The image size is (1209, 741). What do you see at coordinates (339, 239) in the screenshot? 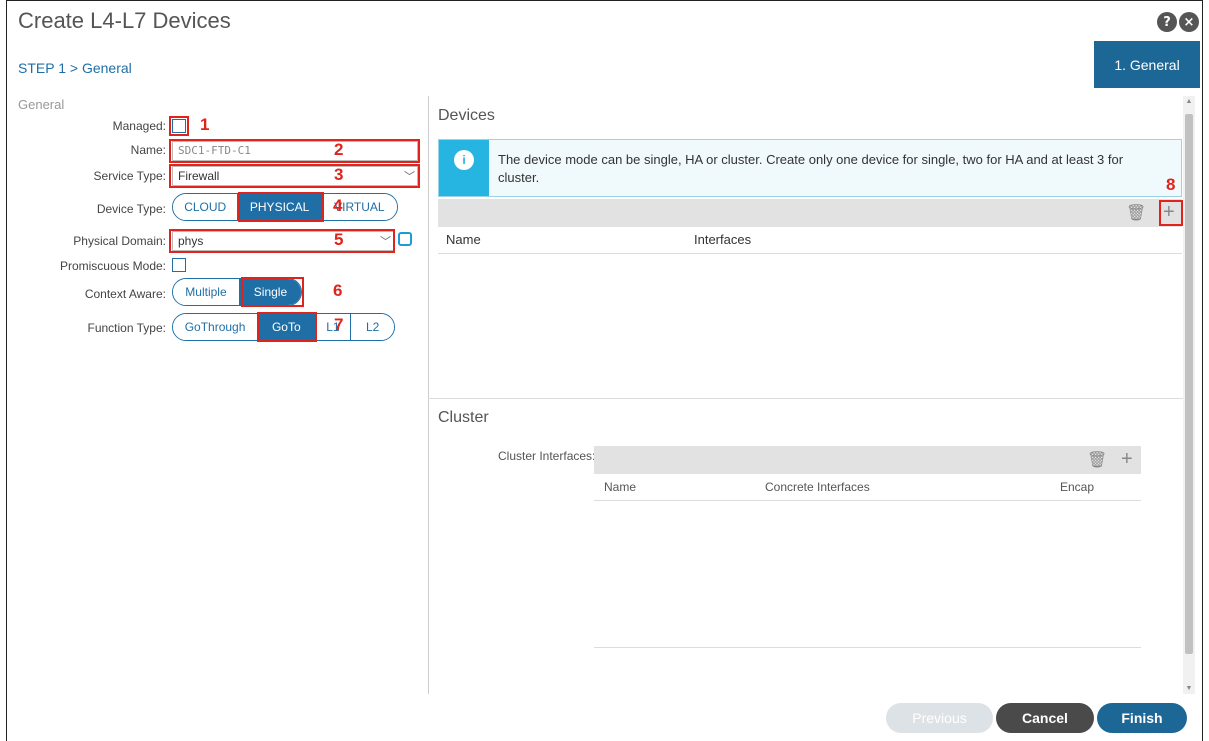
I see `annotation-5: 5` at bounding box center [339, 239].